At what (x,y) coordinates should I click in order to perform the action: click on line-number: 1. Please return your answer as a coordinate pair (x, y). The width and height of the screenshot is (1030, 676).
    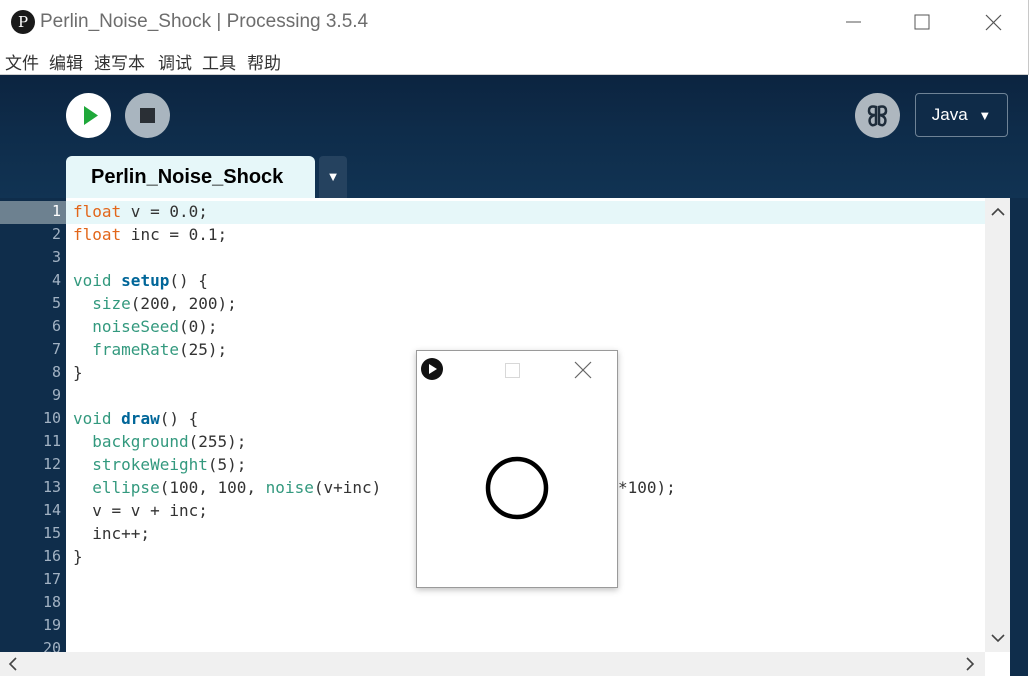
    Looking at the image, I should click on (56, 211).